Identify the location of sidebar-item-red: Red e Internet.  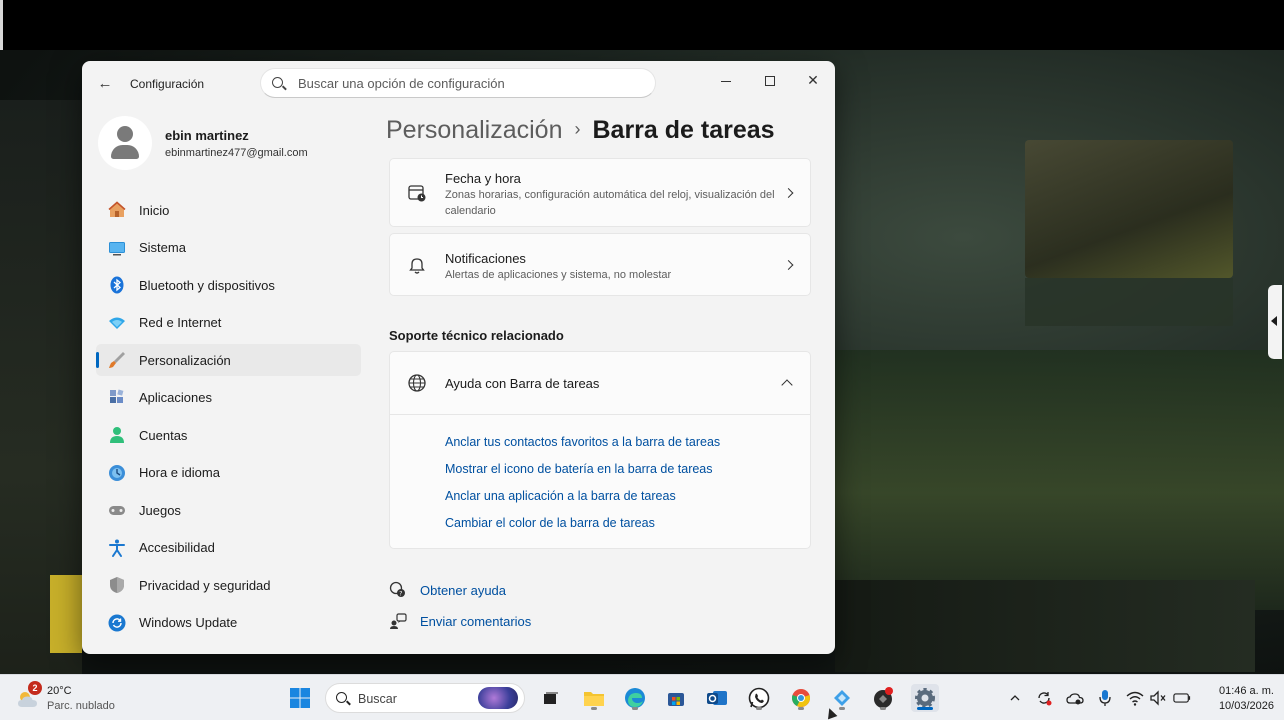
(228, 323).